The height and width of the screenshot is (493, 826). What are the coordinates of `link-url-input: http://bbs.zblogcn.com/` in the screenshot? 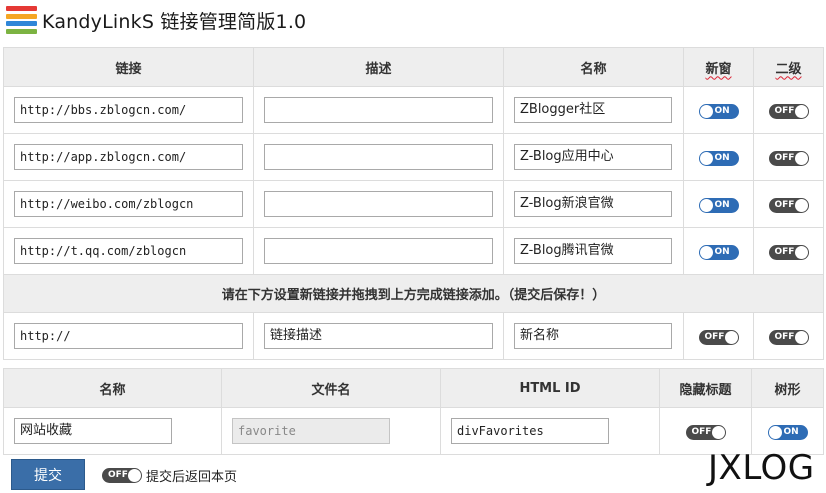 It's located at (128, 110).